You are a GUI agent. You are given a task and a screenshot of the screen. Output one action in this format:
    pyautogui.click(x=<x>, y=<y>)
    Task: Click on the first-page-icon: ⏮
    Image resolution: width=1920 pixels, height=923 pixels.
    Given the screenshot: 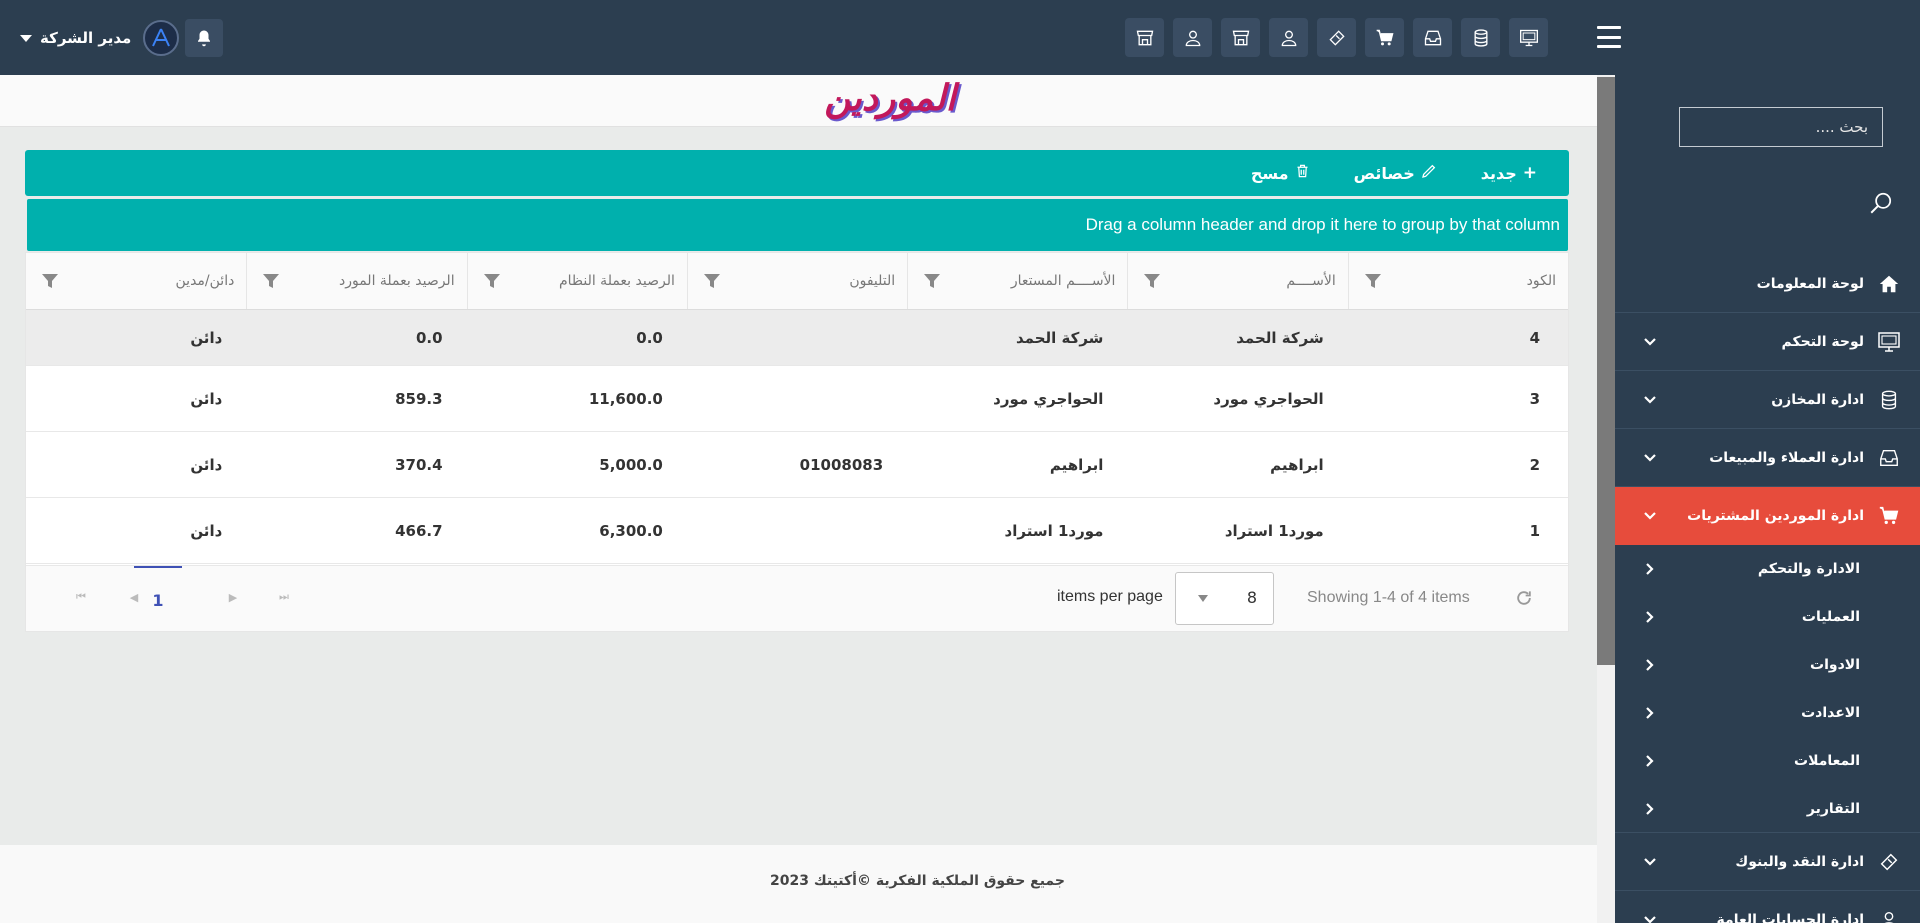 What is the action you would take?
    pyautogui.click(x=81, y=597)
    